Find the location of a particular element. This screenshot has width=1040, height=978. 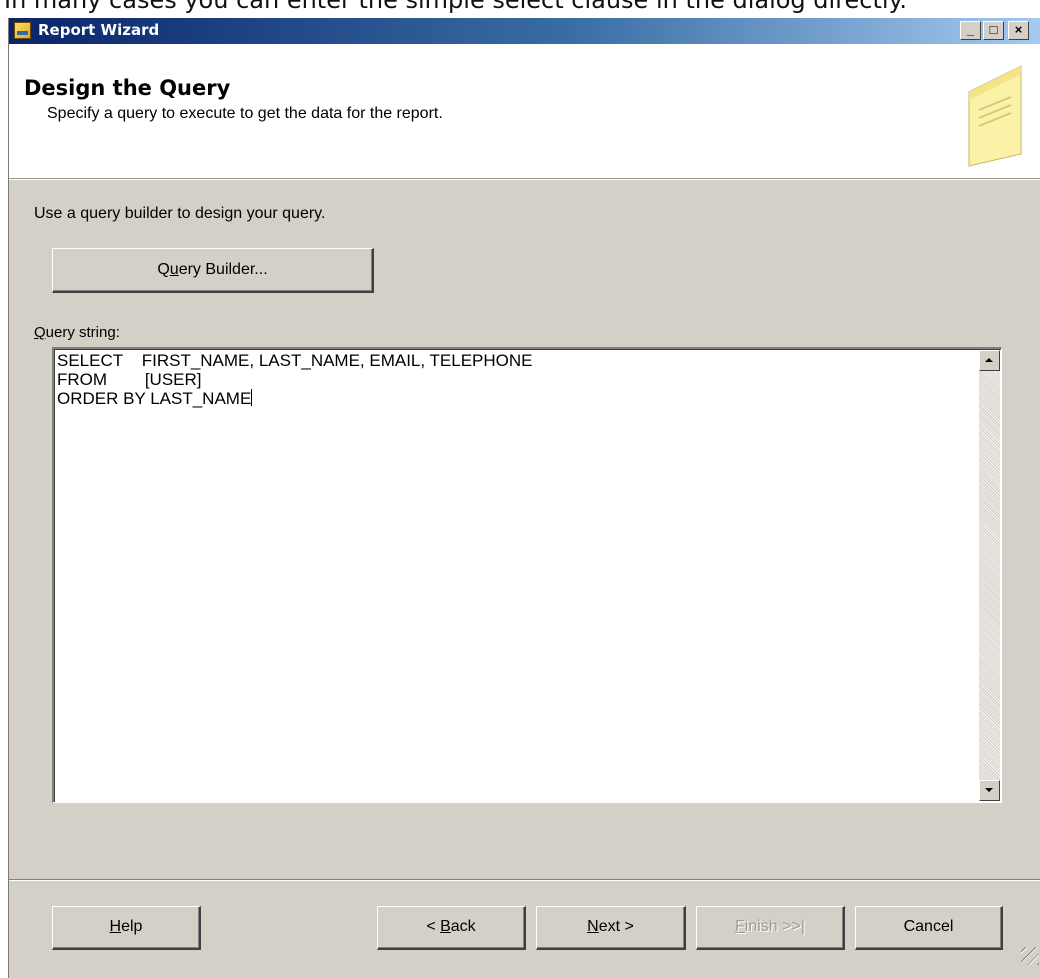

finish-mnemonic: F is located at coordinates (740, 926).